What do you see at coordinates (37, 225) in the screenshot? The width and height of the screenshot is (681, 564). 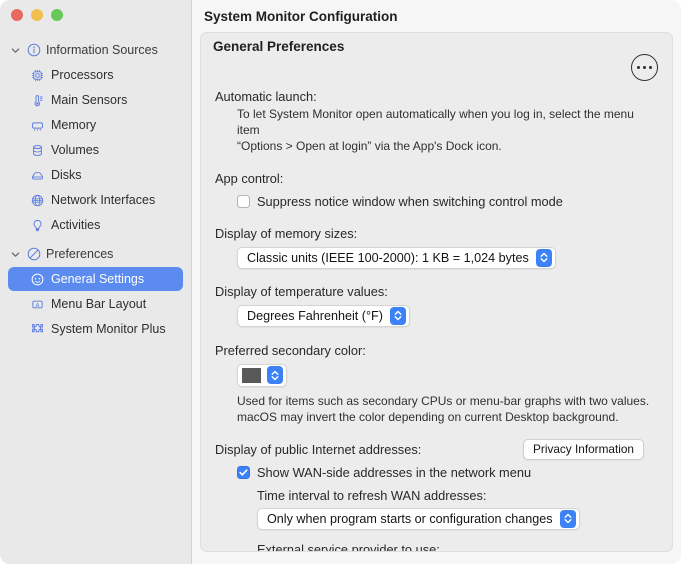 I see `lightbulb-icon` at bounding box center [37, 225].